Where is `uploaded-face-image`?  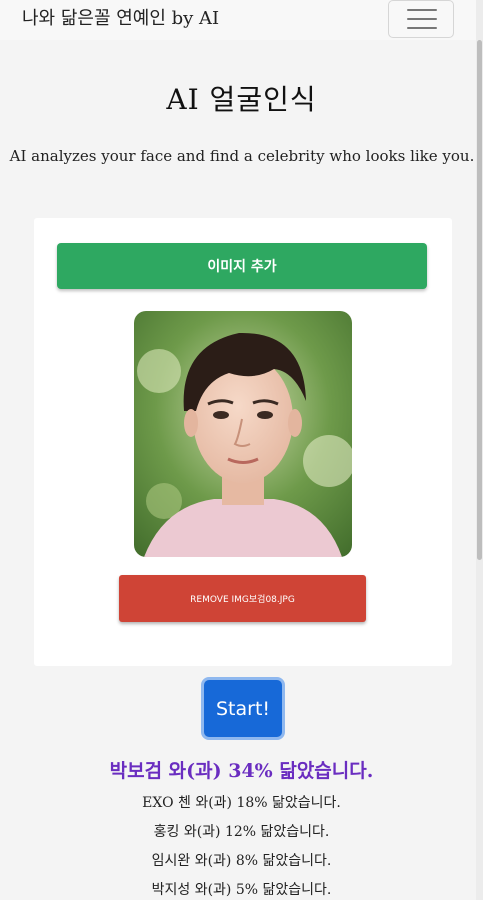
uploaded-face-image is located at coordinates (243, 434).